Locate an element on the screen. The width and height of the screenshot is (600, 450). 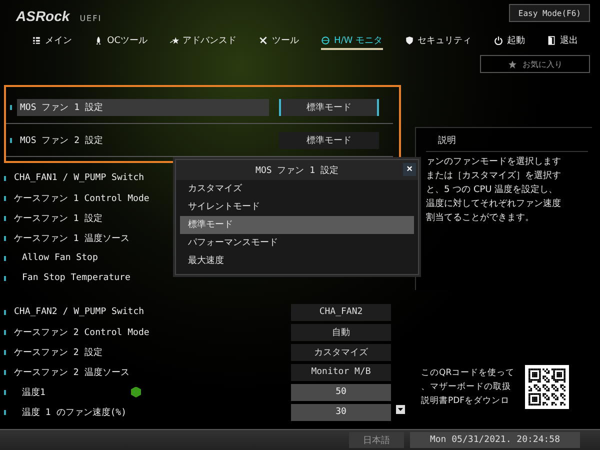
value-button: CHA_FAN2 is located at coordinates (341, 312).